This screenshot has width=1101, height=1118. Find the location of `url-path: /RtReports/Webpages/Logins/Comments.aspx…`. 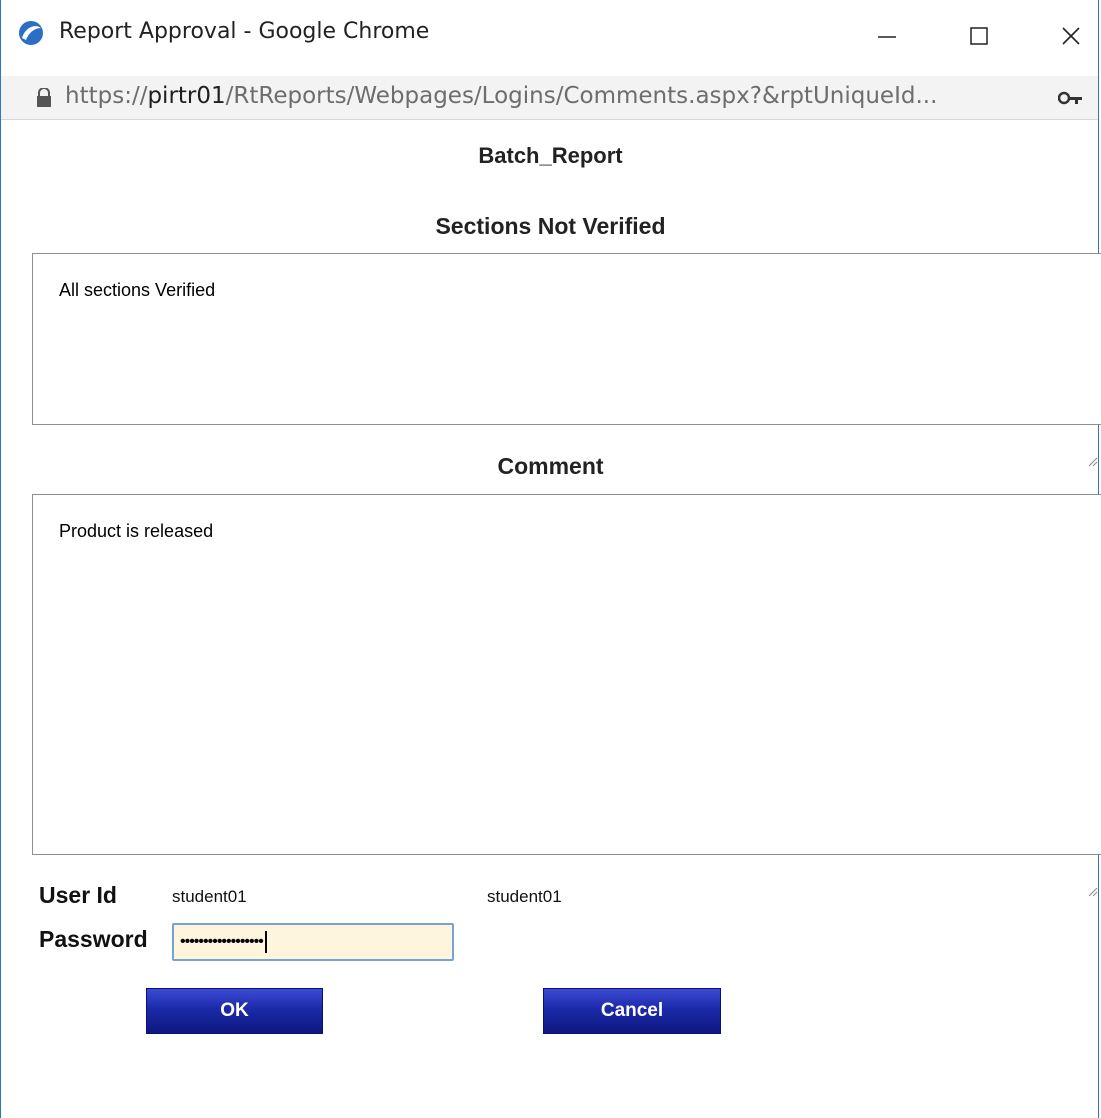

url-path: /RtReports/Webpages/Logins/Comments.aspx… is located at coordinates (581, 96).